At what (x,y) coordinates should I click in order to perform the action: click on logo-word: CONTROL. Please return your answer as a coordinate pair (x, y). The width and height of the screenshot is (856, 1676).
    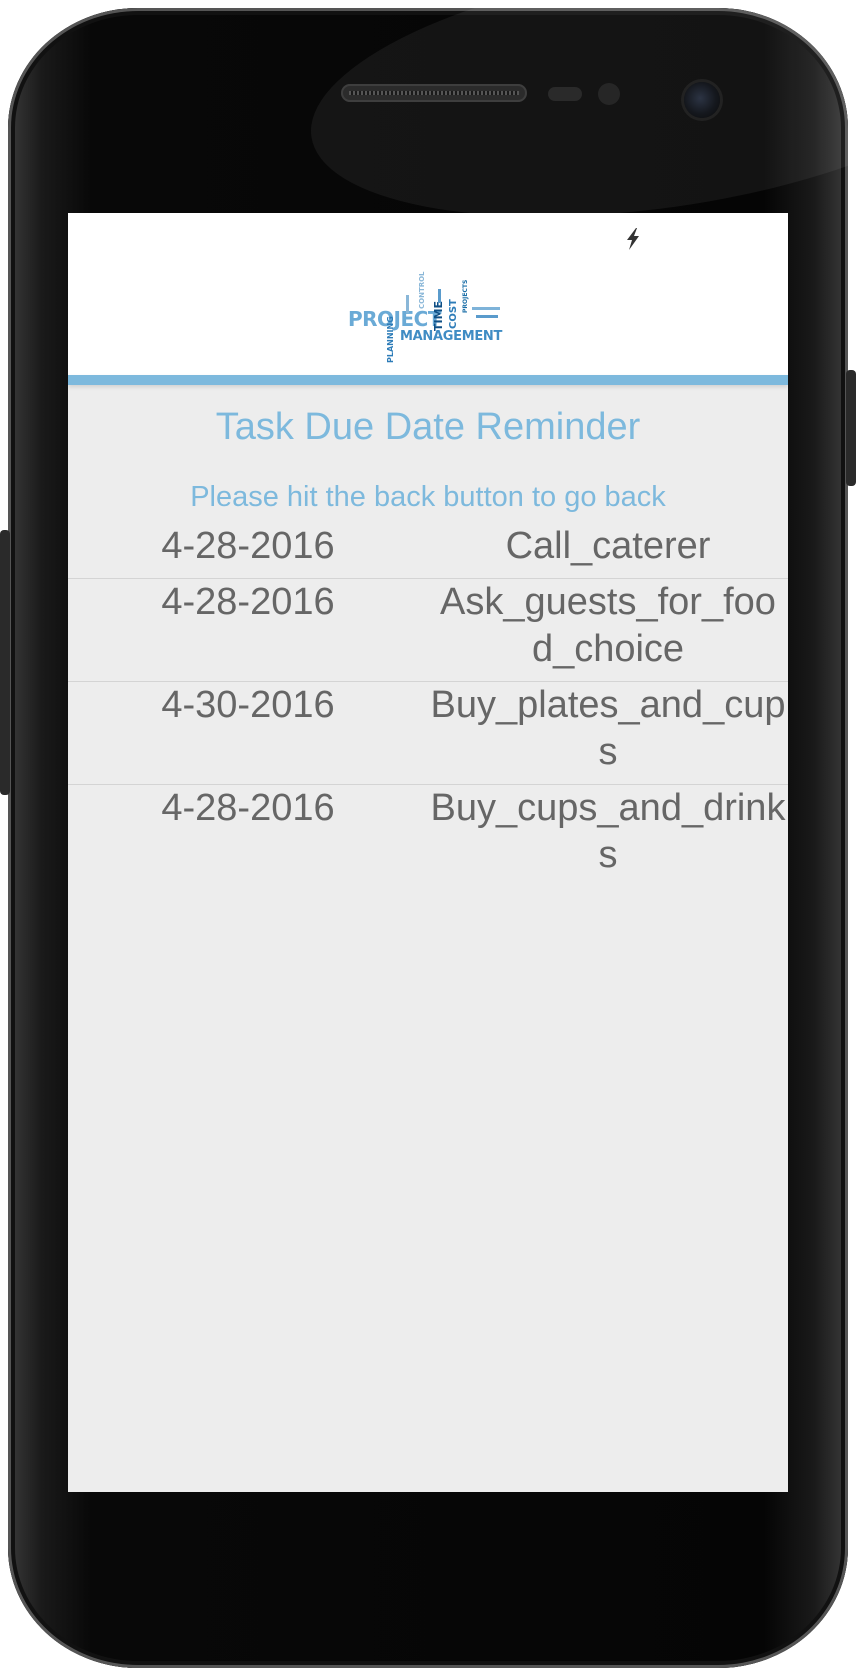
    Looking at the image, I should click on (422, 290).